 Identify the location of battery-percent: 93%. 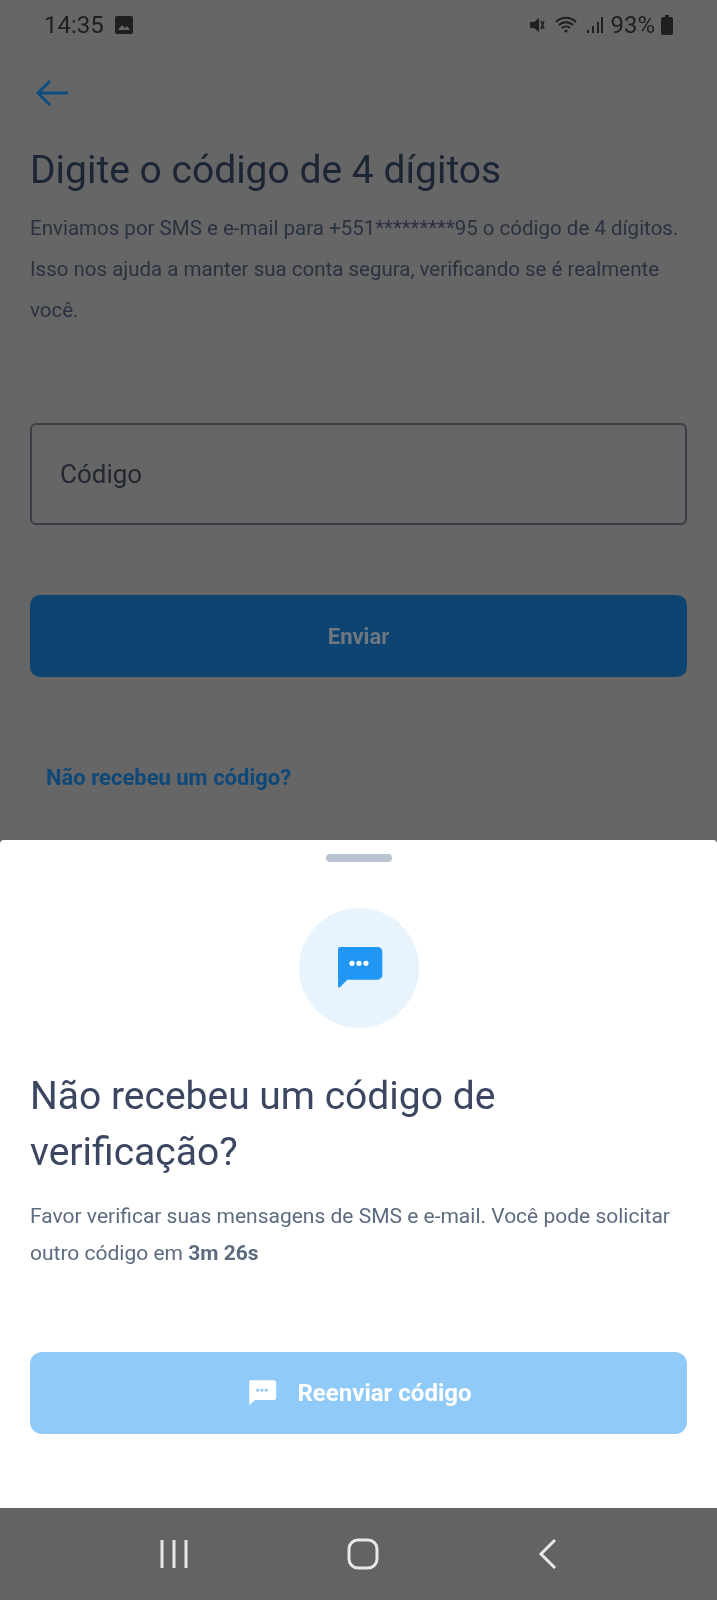
(632, 25).